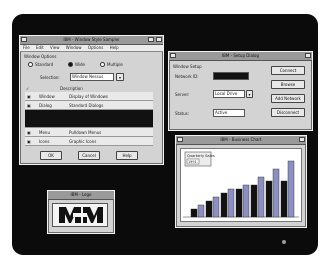 This screenshot has height=268, width=327. I want to click on bar-chart: Quarterly Sales 1991, so click(241, 184).